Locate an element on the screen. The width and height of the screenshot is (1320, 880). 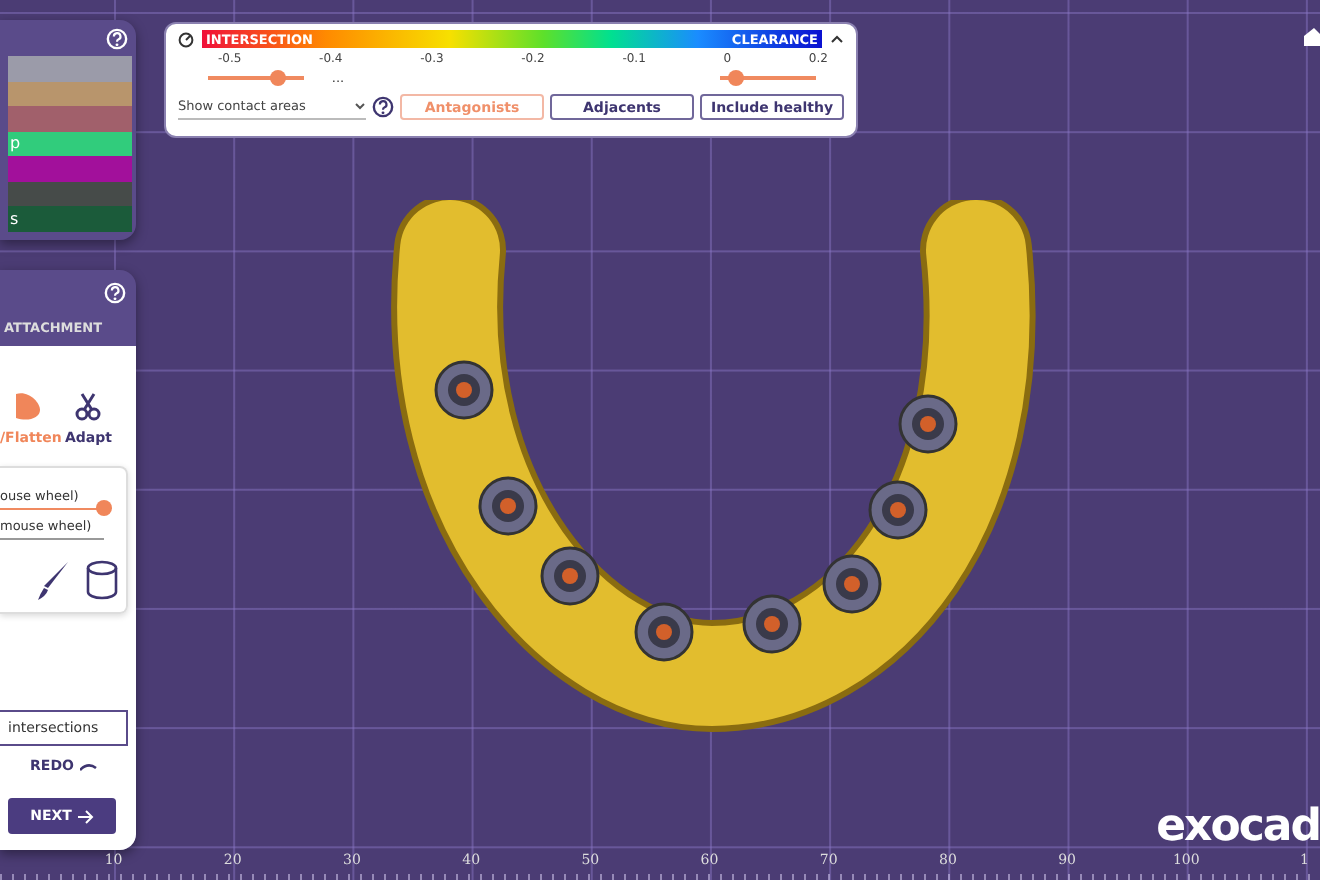
collapse-icon is located at coordinates (837, 39).